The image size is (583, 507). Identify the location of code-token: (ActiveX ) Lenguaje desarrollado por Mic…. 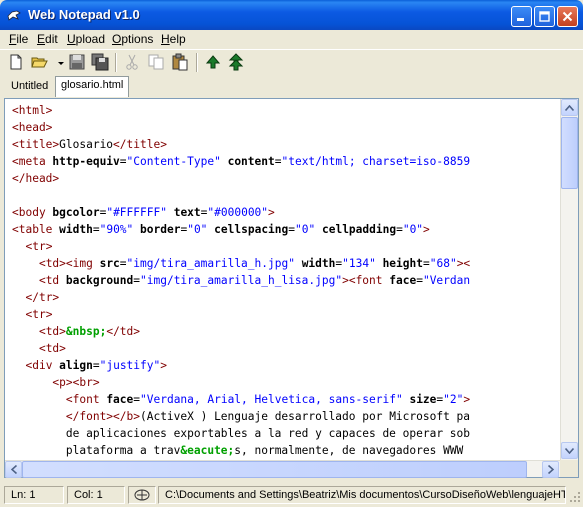
(305, 416).